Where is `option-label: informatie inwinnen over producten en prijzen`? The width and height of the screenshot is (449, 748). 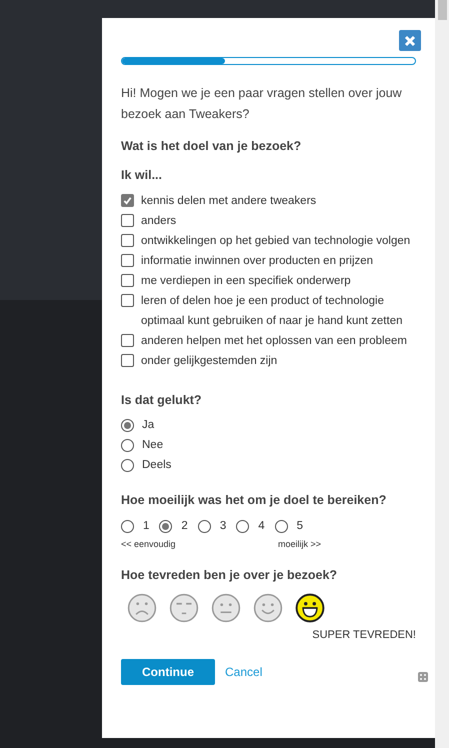
option-label: informatie inwinnen over producten en prijzen is located at coordinates (257, 260).